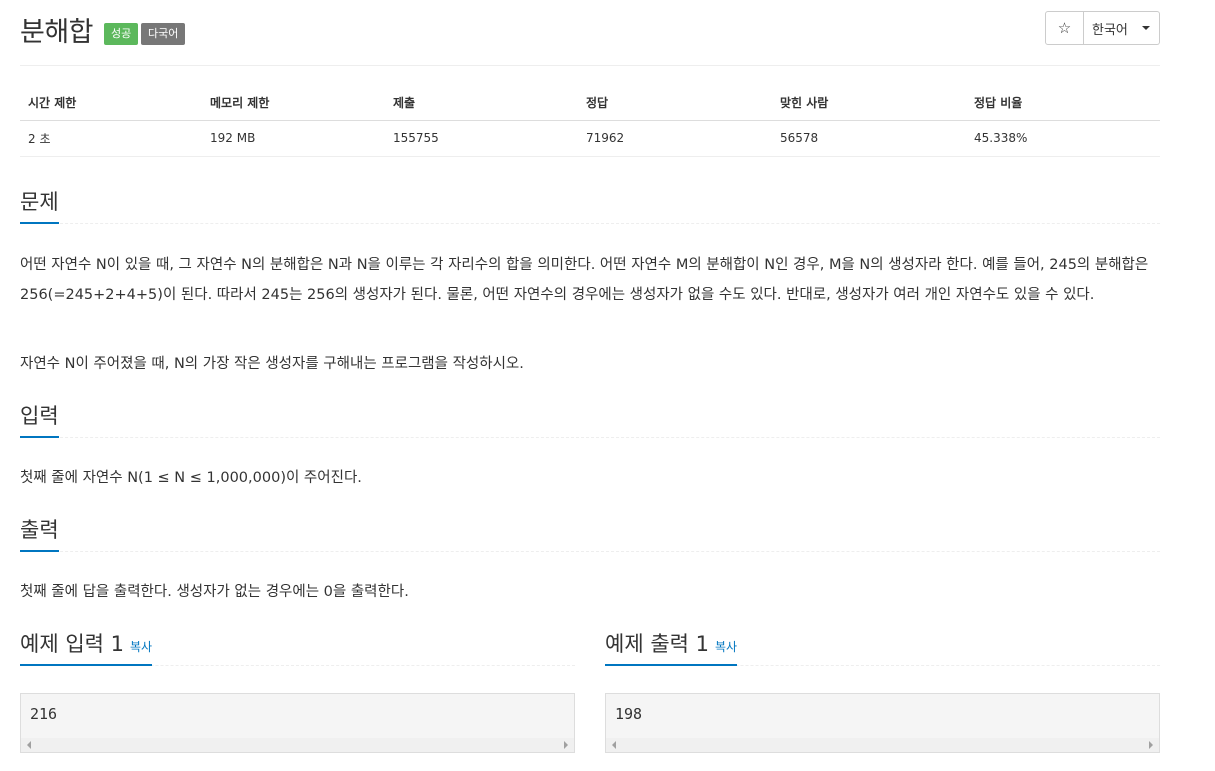  What do you see at coordinates (39, 419) in the screenshot?
I see `input-section-title: 입력` at bounding box center [39, 419].